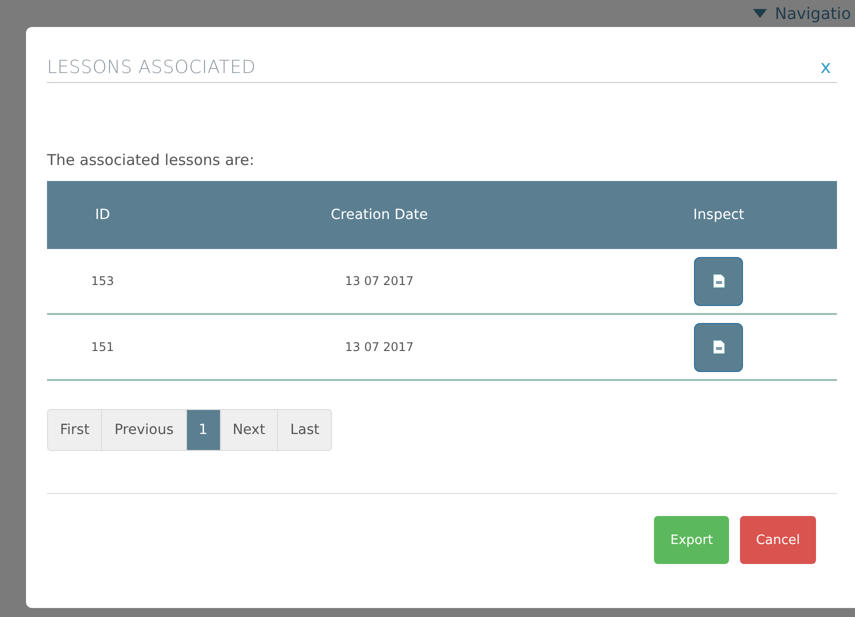 Image resolution: width=855 pixels, height=617 pixels. I want to click on intro-text: The associated lessons are:, so click(151, 160).